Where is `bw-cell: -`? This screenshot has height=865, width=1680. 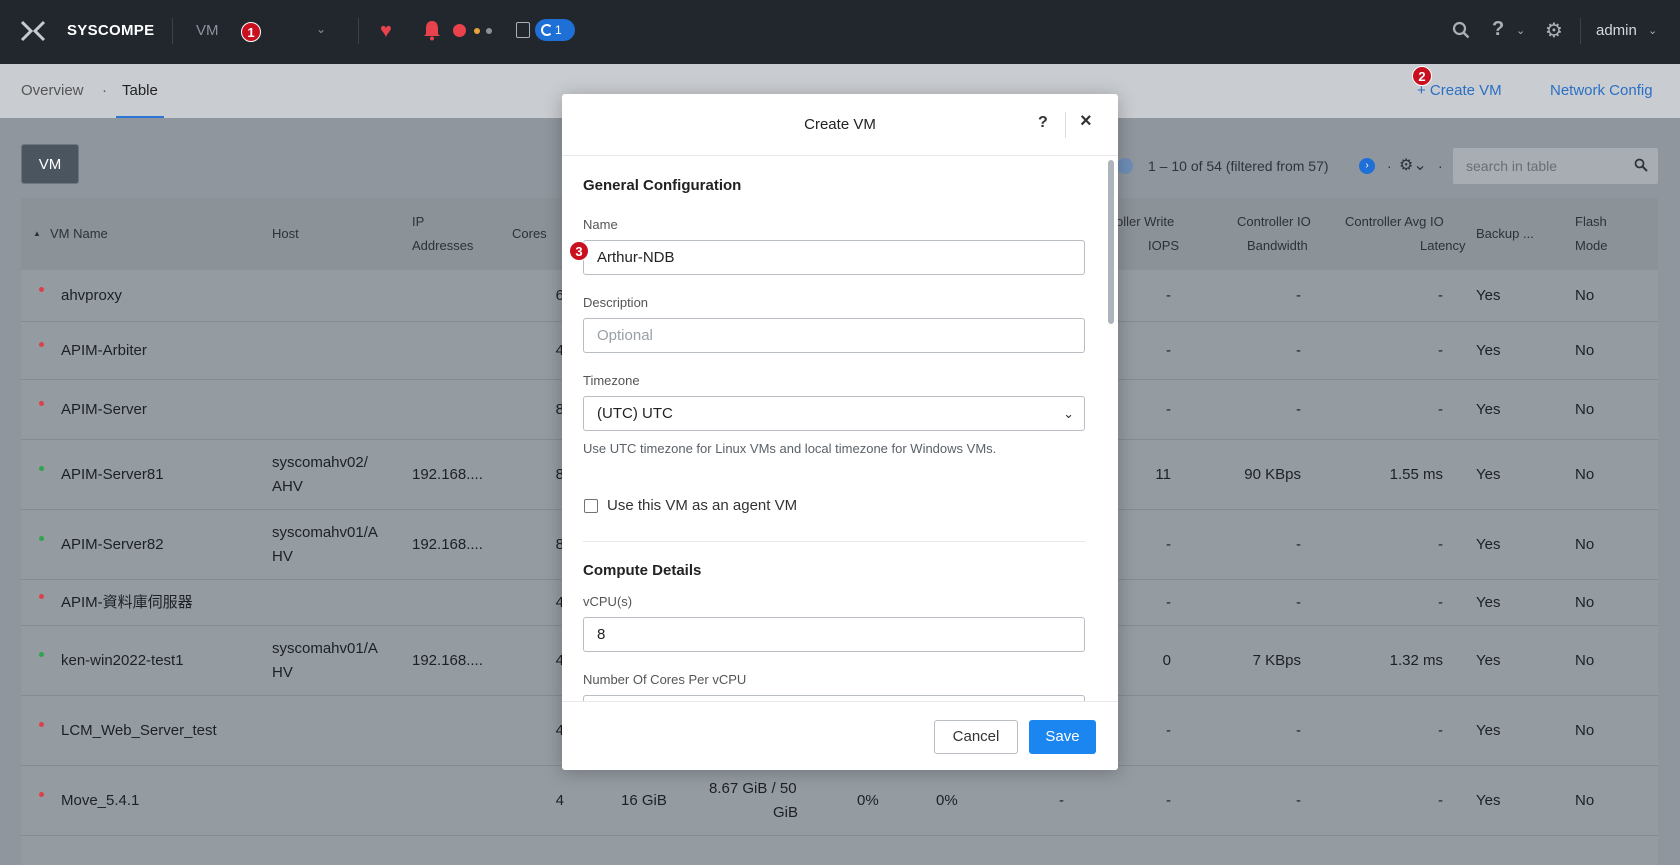 bw-cell: - is located at coordinates (1298, 350).